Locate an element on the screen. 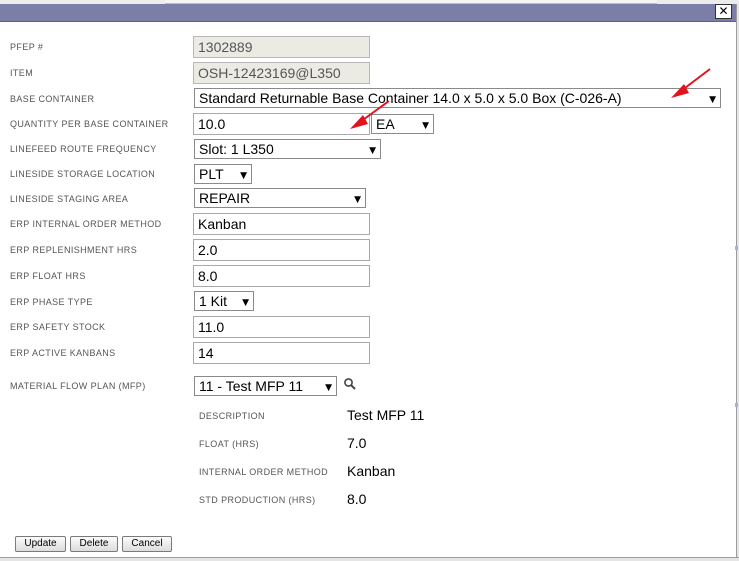 This screenshot has width=739, height=561. mfp-select: 11 - Test MFP 11 ▼ is located at coordinates (265, 386).